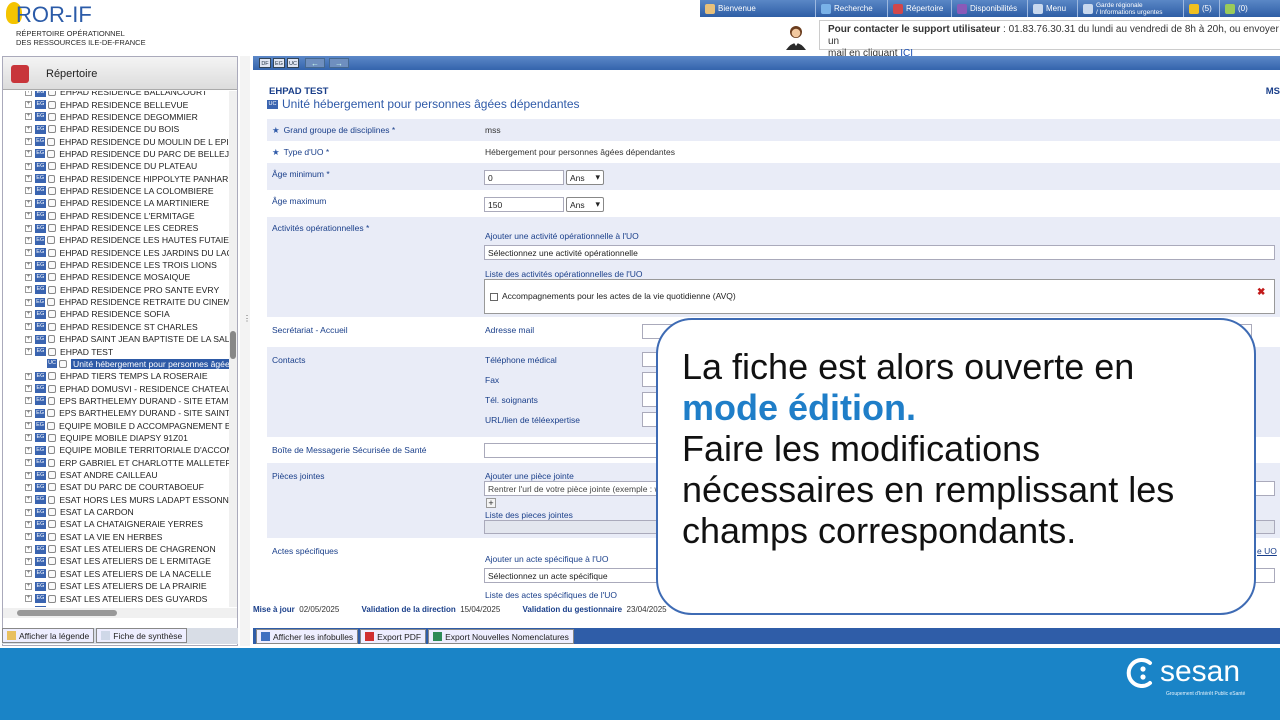 Image resolution: width=1280 pixels, height=720 pixels. Describe the element at coordinates (116, 574) in the screenshot. I see `tree-item: + EG ESAT LES ATELIERS DE LA NACELLE` at that location.